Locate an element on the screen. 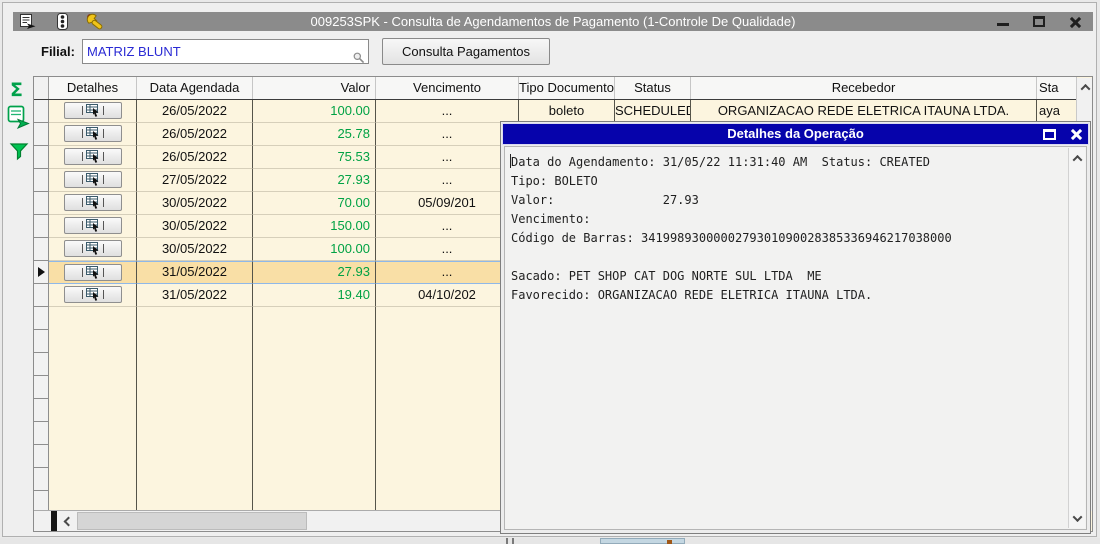 Image resolution: width=1100 pixels, height=544 pixels. valor-amount: 19.40 is located at coordinates (353, 294).